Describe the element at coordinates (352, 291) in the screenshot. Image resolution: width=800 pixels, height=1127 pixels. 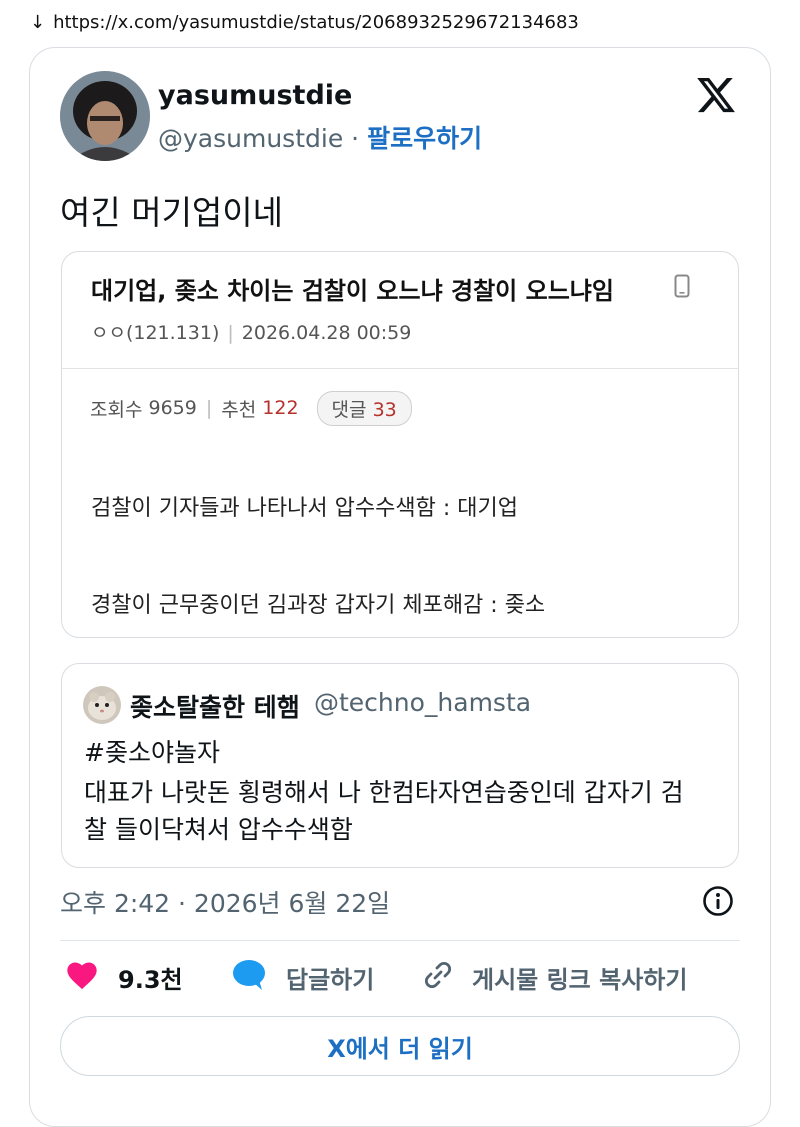
I see `post-title: 대기업, 좆소 차이는 검찰이 오느냐 경찰이 오느냐임` at that location.